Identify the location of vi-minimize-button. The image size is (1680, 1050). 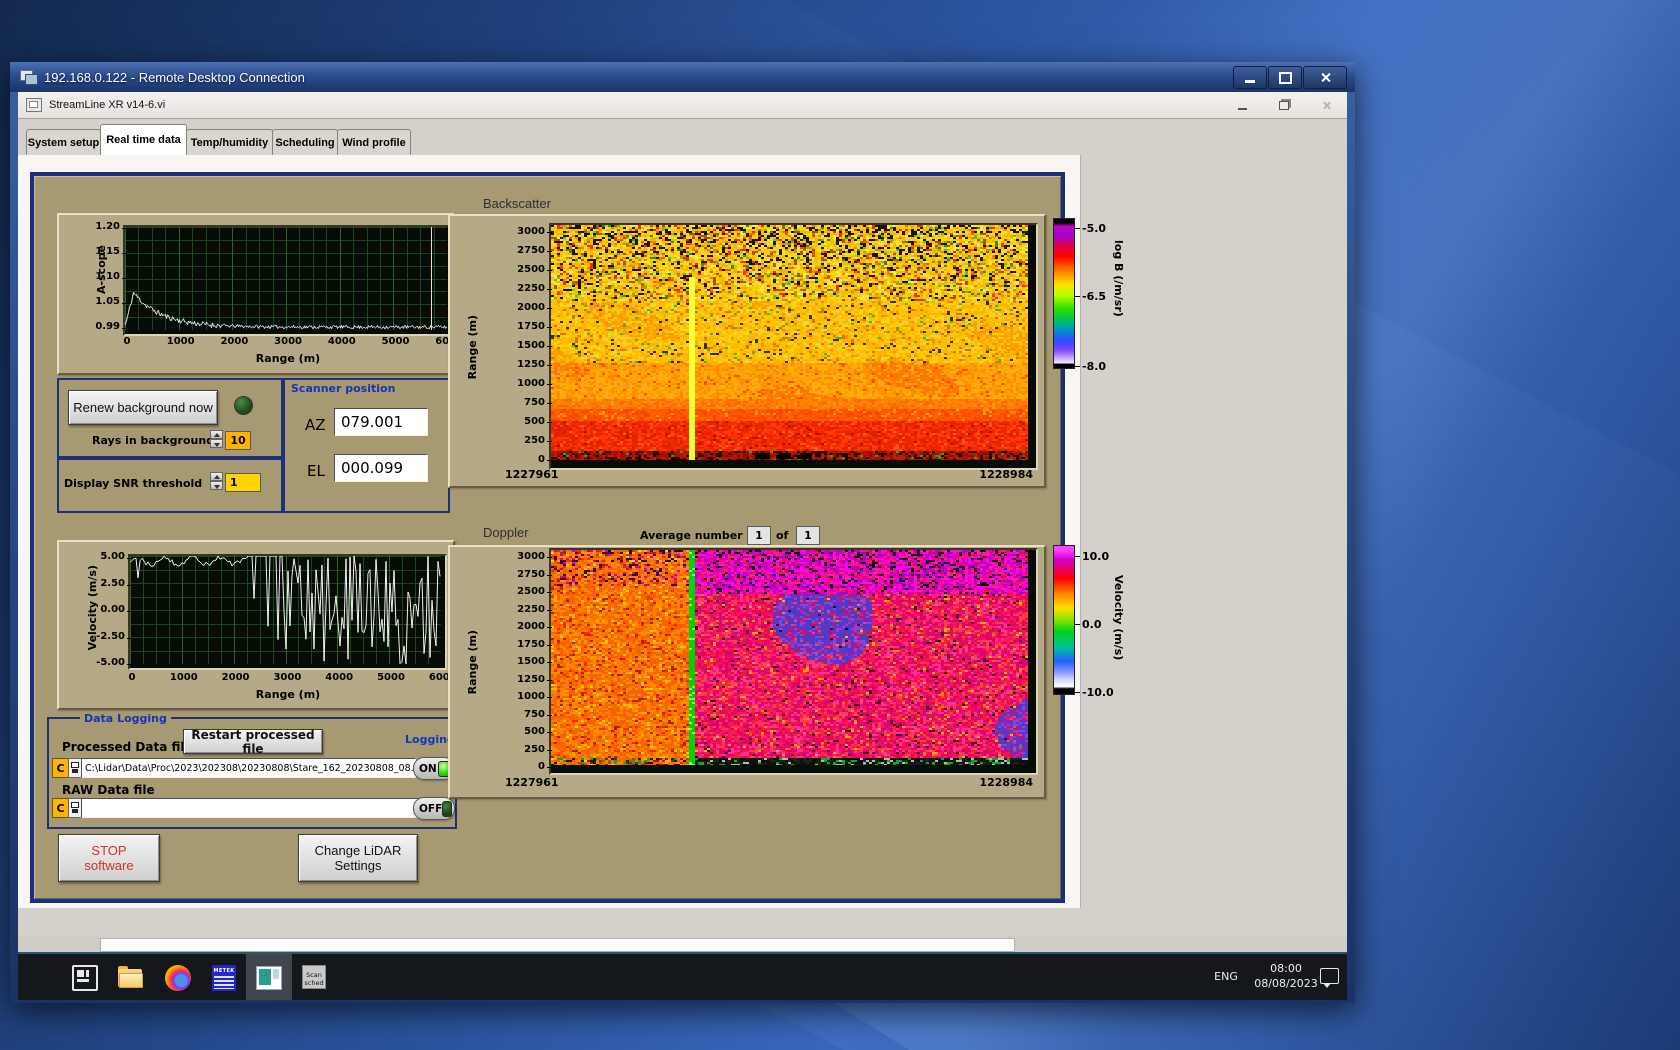
(1242, 105).